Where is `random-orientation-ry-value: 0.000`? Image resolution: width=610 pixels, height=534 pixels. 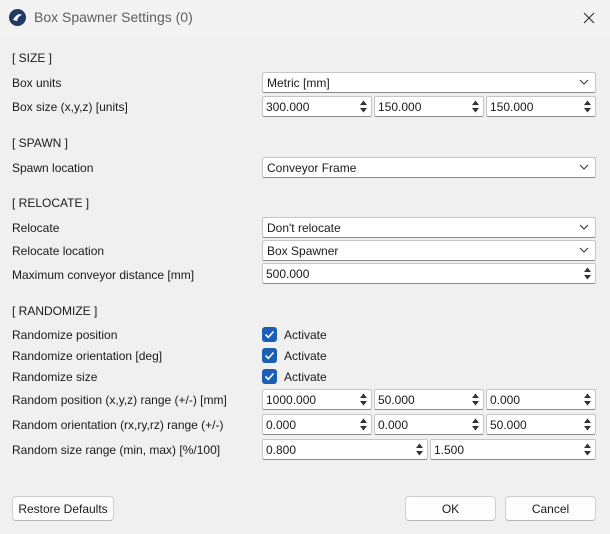 random-orientation-ry-value: 0.000 is located at coordinates (393, 425).